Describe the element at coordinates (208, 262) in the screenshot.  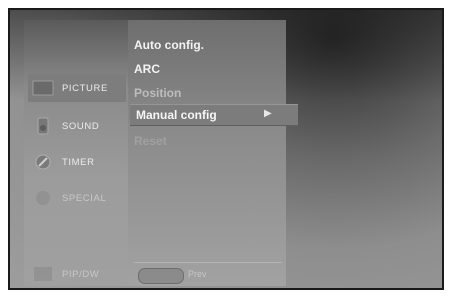
I see `footer-divider` at that location.